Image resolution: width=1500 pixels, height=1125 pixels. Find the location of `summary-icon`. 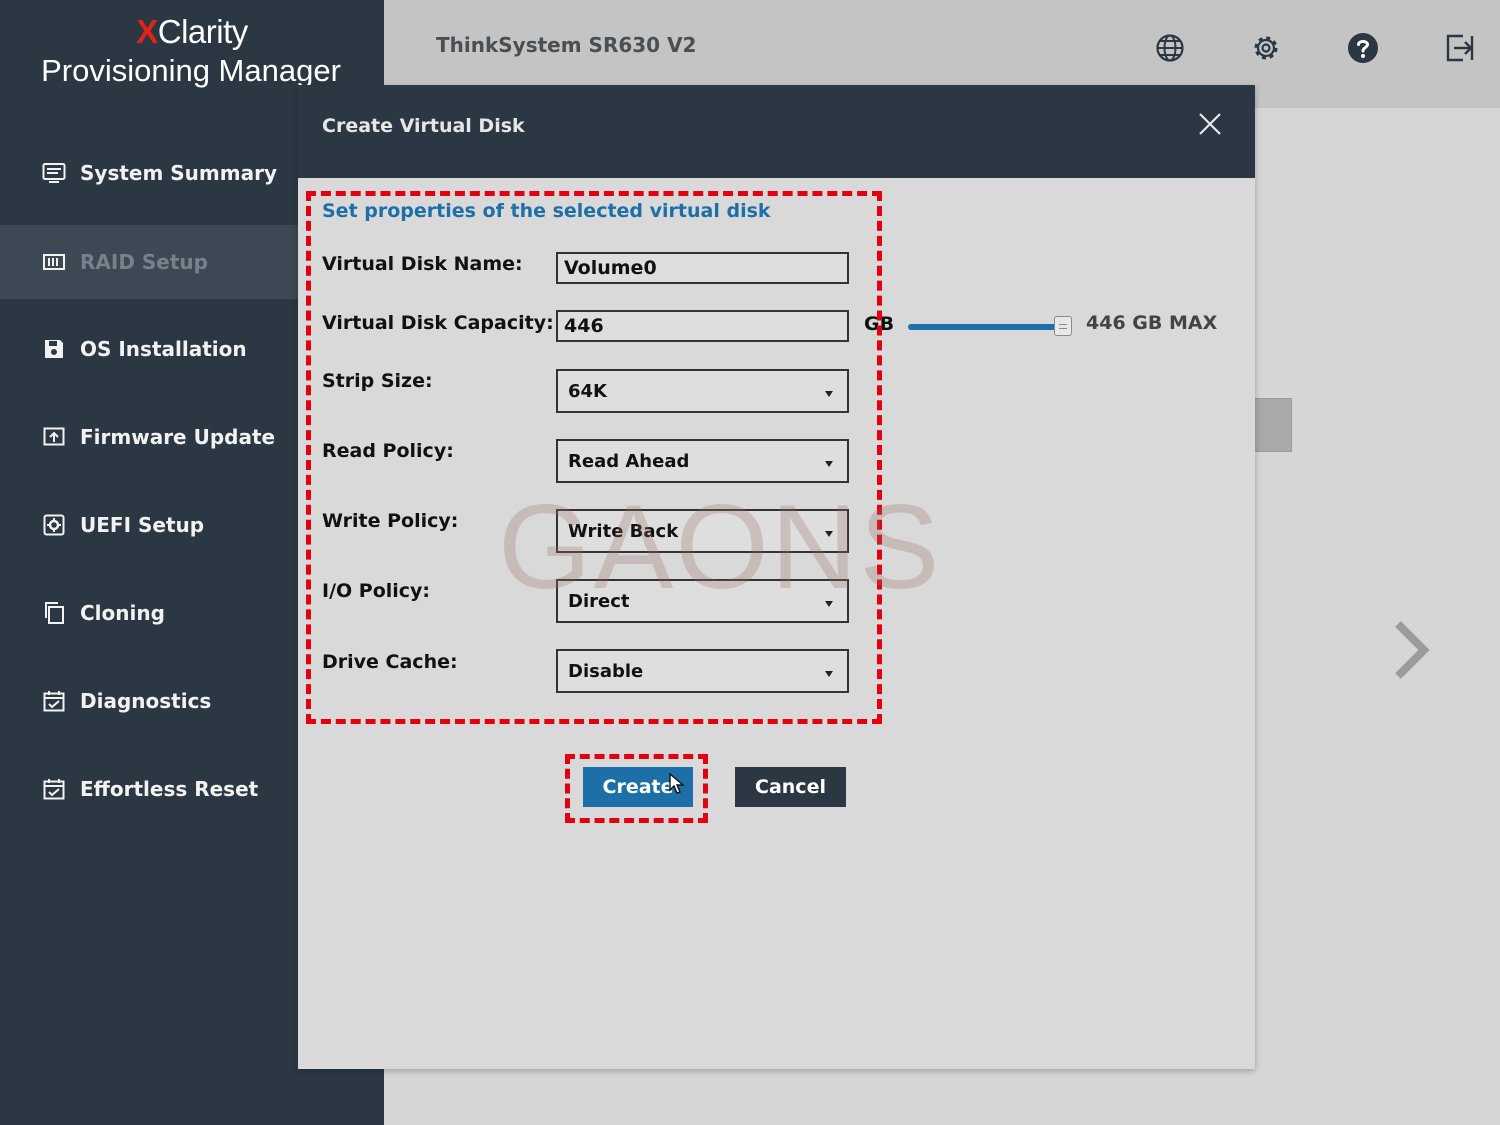

summary-icon is located at coordinates (54, 173).